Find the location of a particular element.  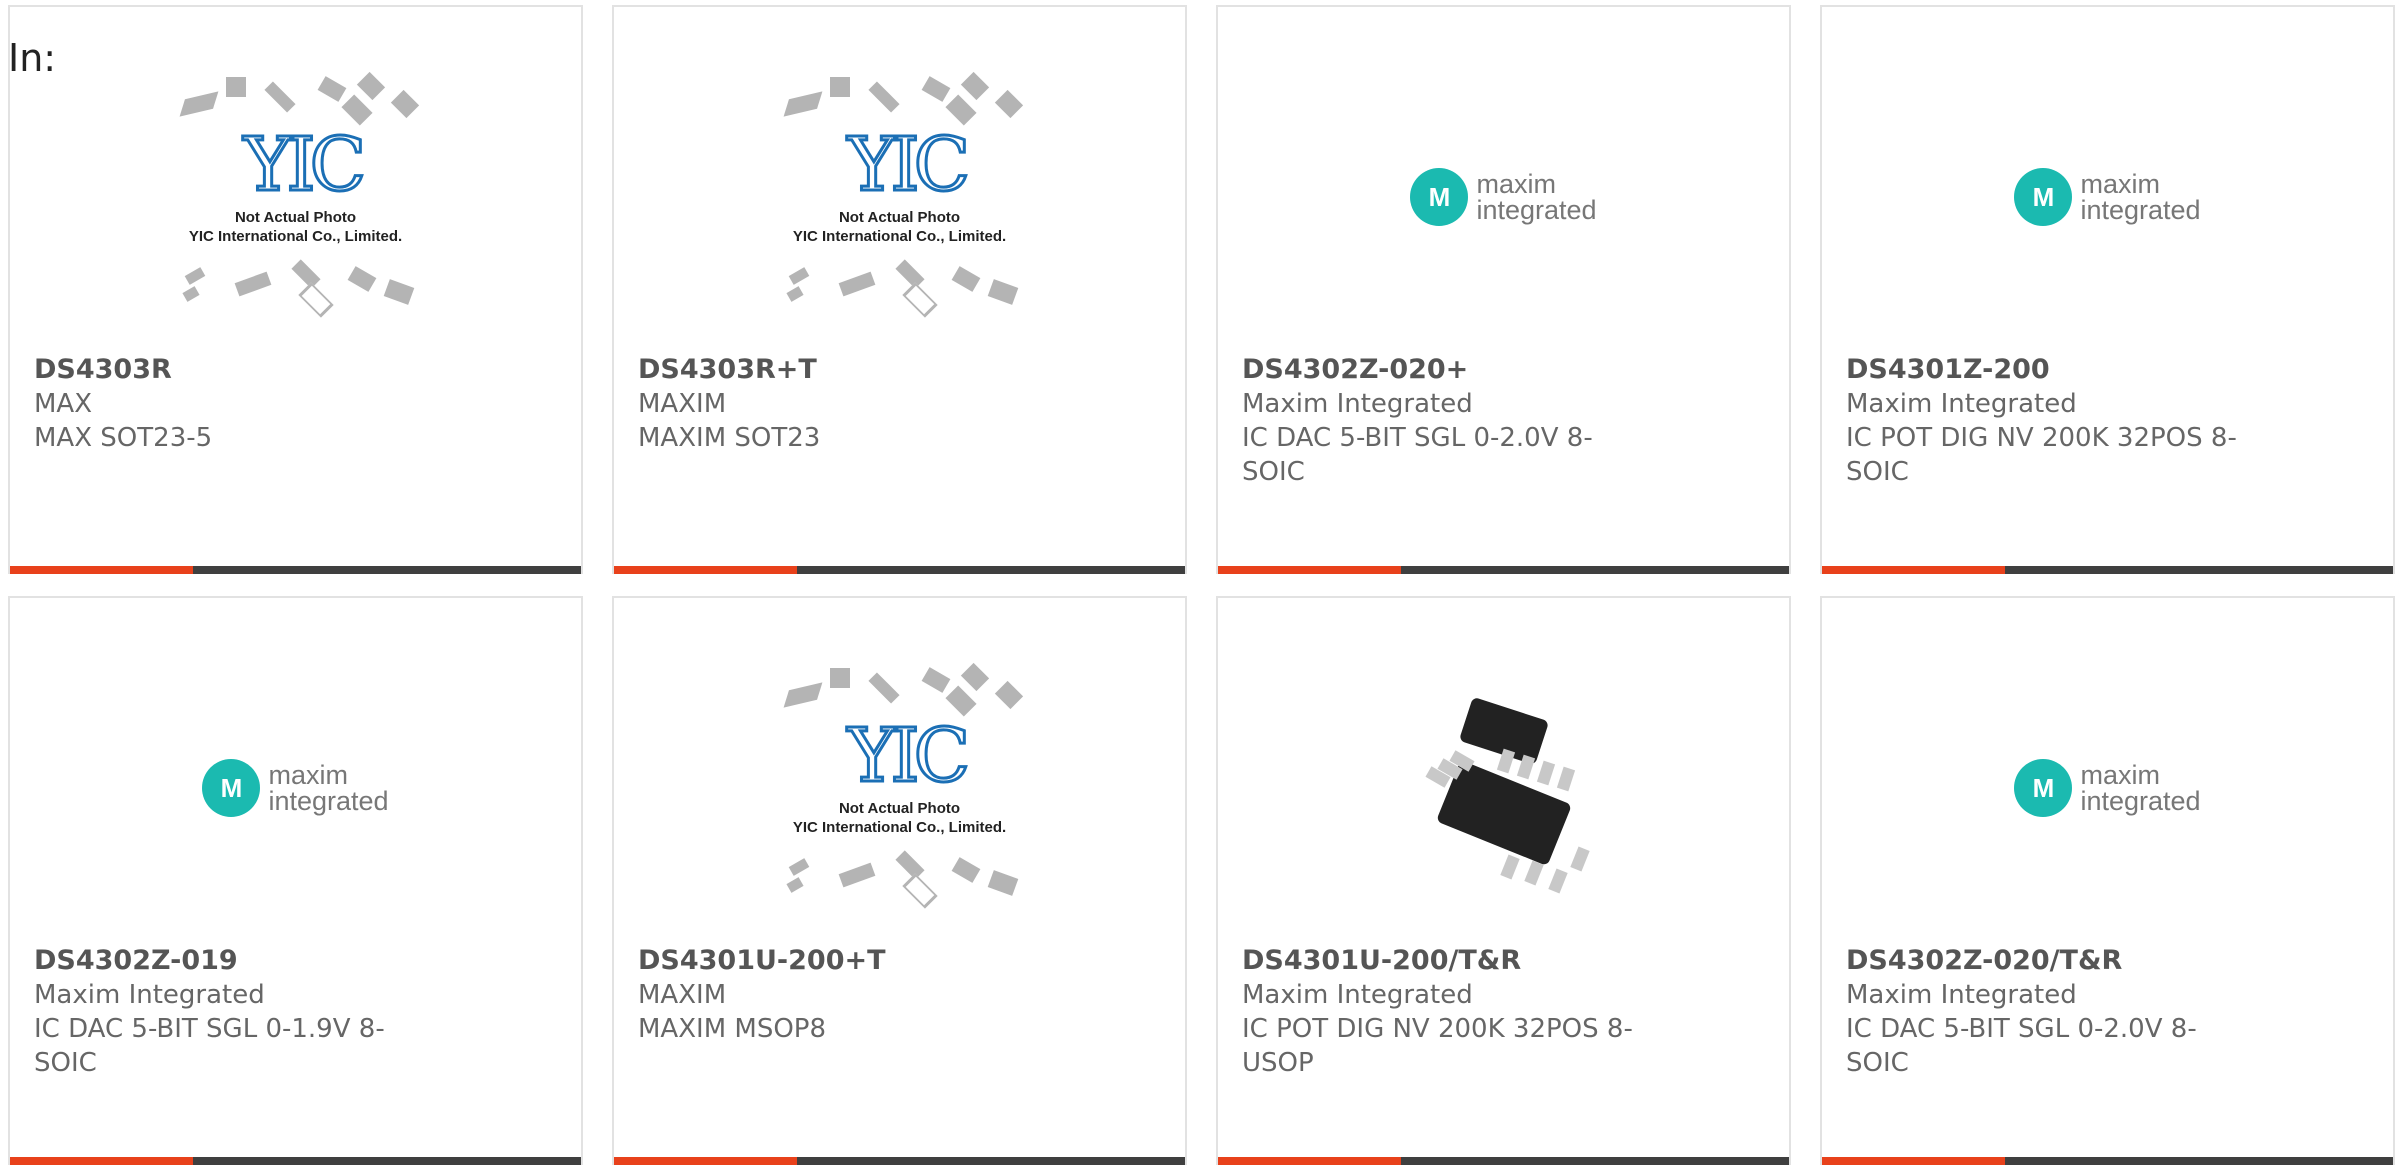

part-number: DS4302Z-020/T&R is located at coordinates (2044, 961).